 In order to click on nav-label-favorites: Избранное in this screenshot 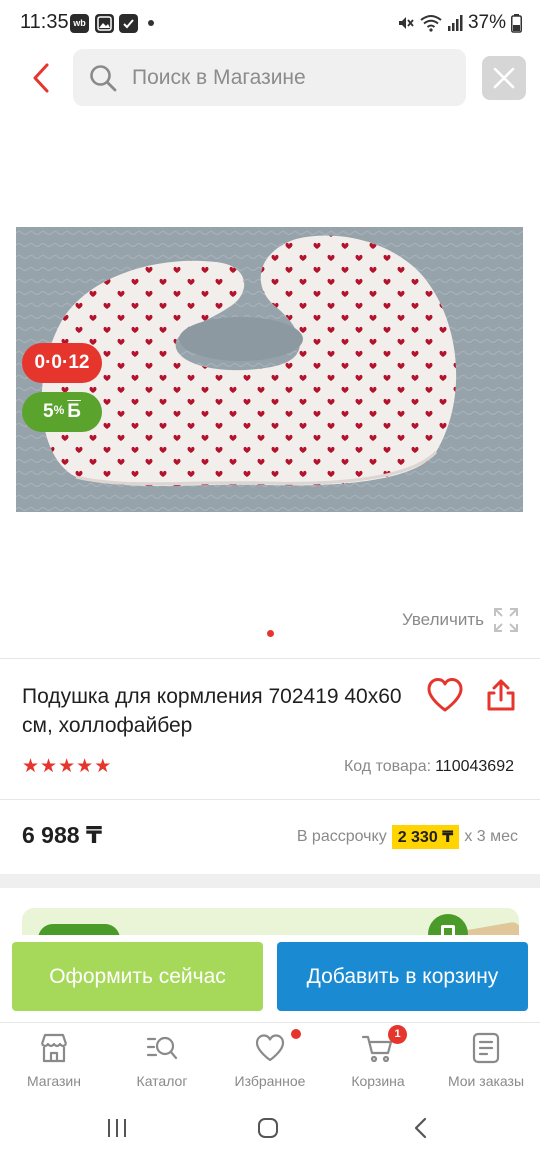, I will do `click(270, 1081)`.